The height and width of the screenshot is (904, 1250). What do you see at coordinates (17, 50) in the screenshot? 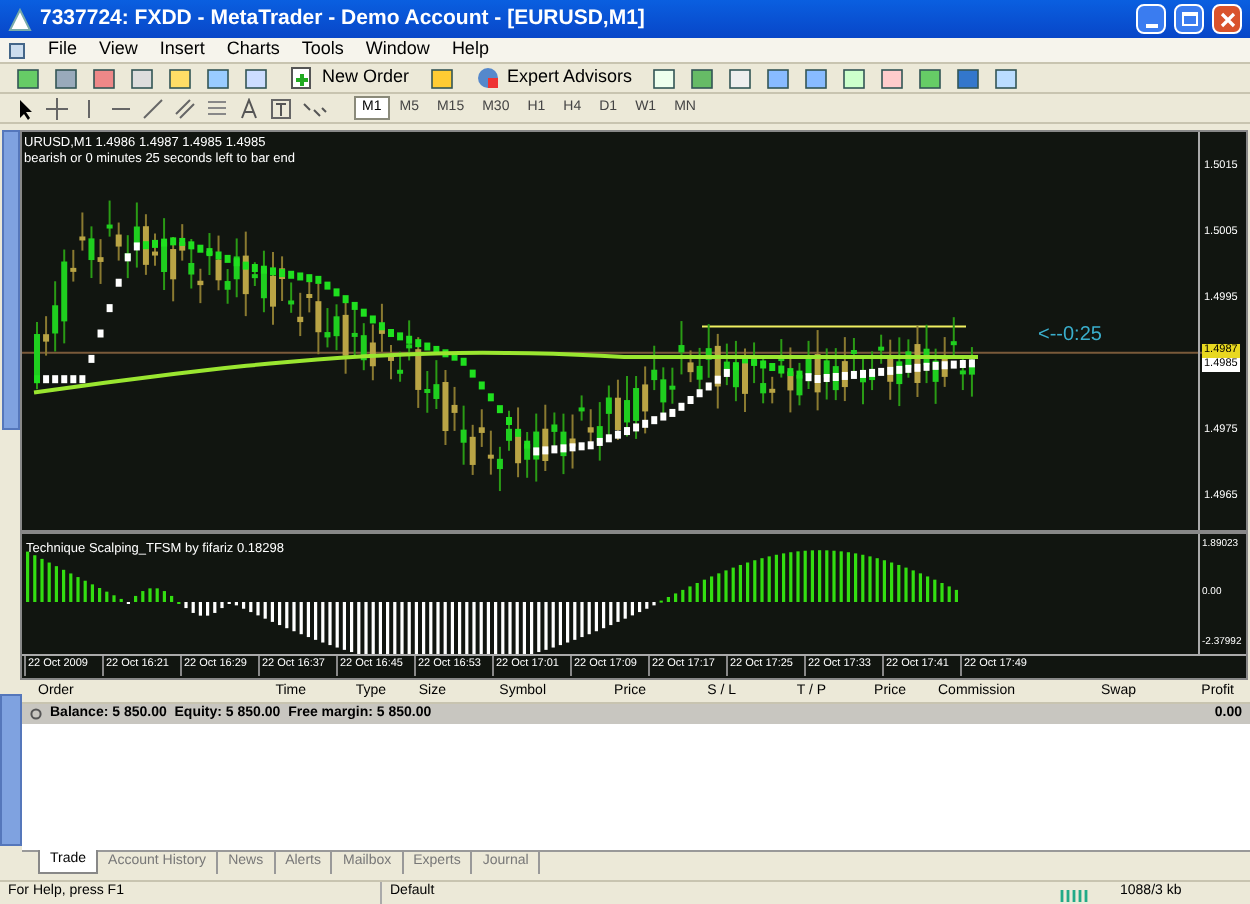
I see `document-icon` at bounding box center [17, 50].